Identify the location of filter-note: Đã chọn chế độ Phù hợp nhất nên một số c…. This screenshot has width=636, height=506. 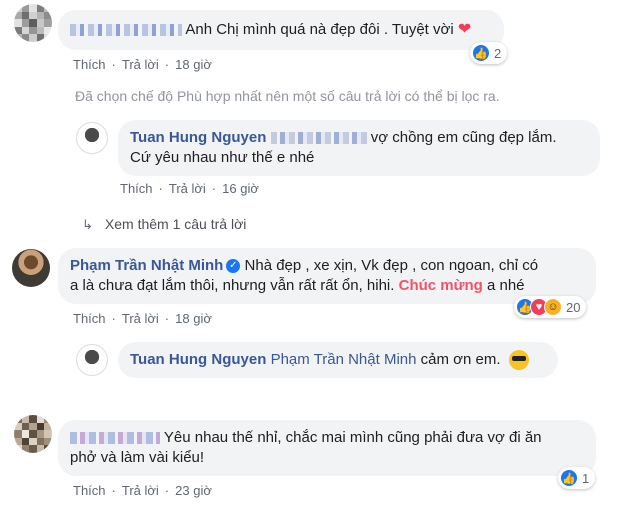
(287, 96).